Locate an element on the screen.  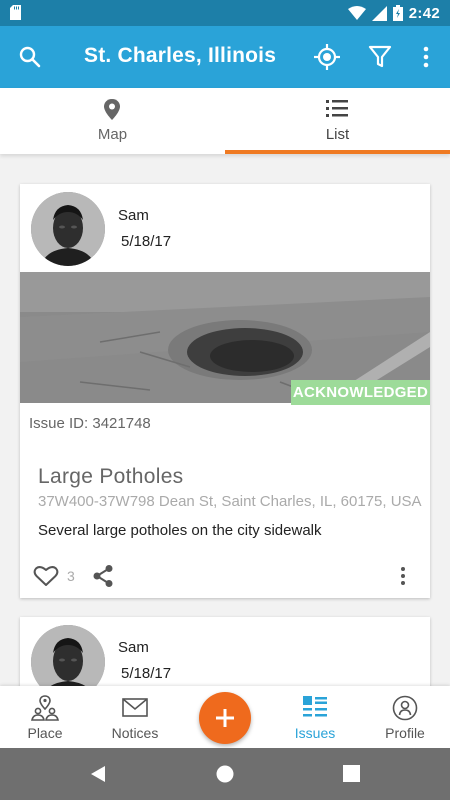
add-issue-button is located at coordinates (225, 718).